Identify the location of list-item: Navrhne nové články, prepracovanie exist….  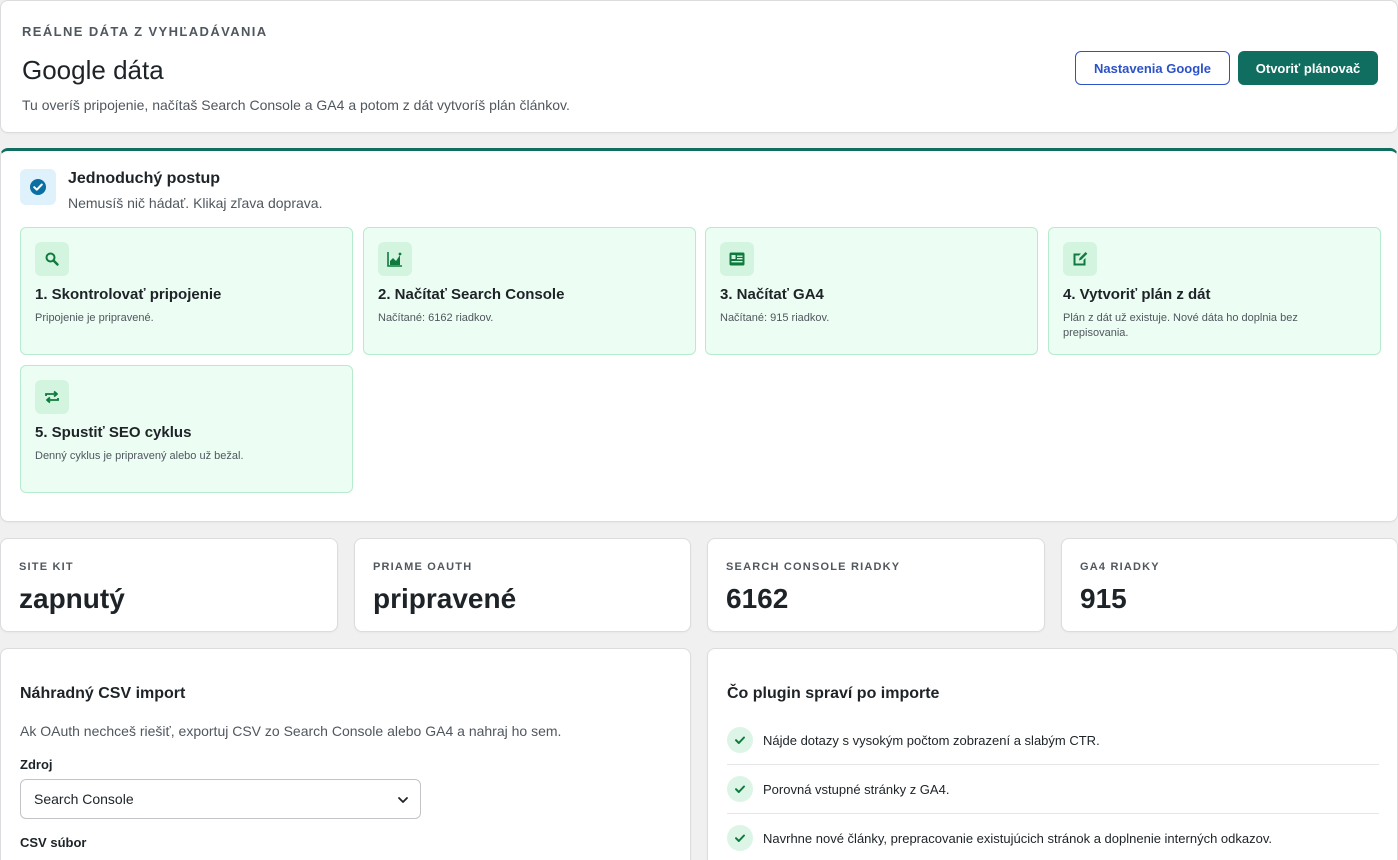
(1053, 837).